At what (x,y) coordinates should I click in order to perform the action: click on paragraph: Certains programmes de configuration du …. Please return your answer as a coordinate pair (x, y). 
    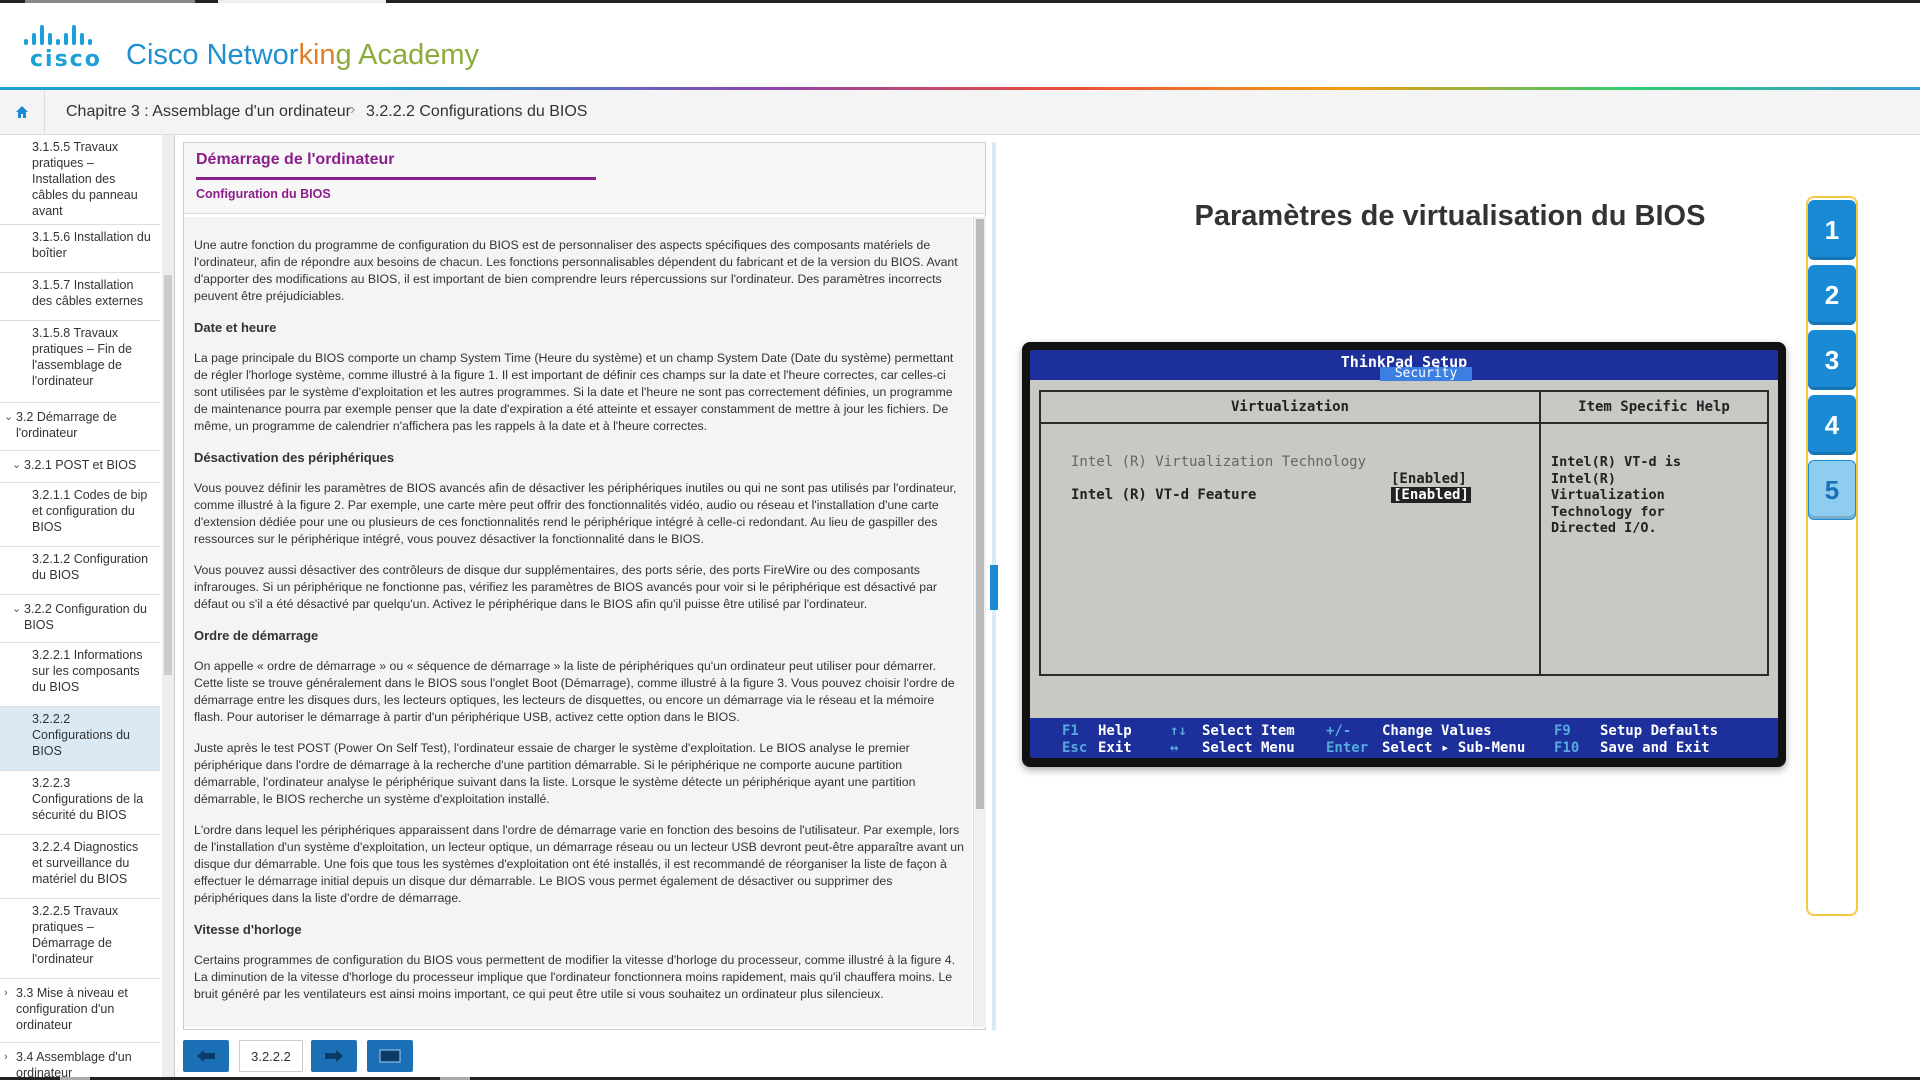
    Looking at the image, I should click on (575, 977).